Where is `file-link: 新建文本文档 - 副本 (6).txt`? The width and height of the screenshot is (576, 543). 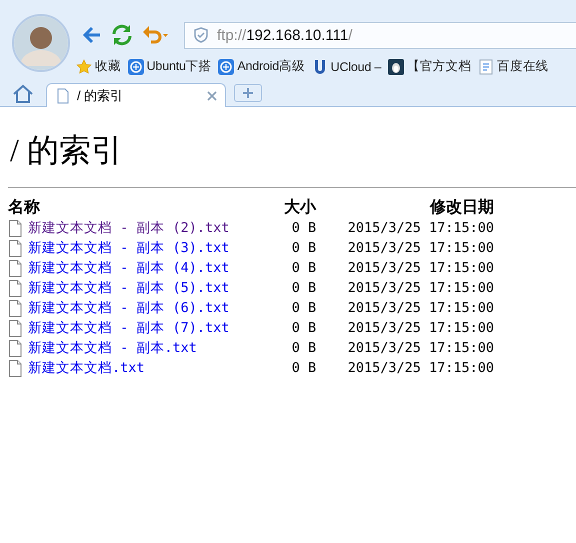
file-link: 新建文本文档 - 副本 (6).txt is located at coordinates (129, 308).